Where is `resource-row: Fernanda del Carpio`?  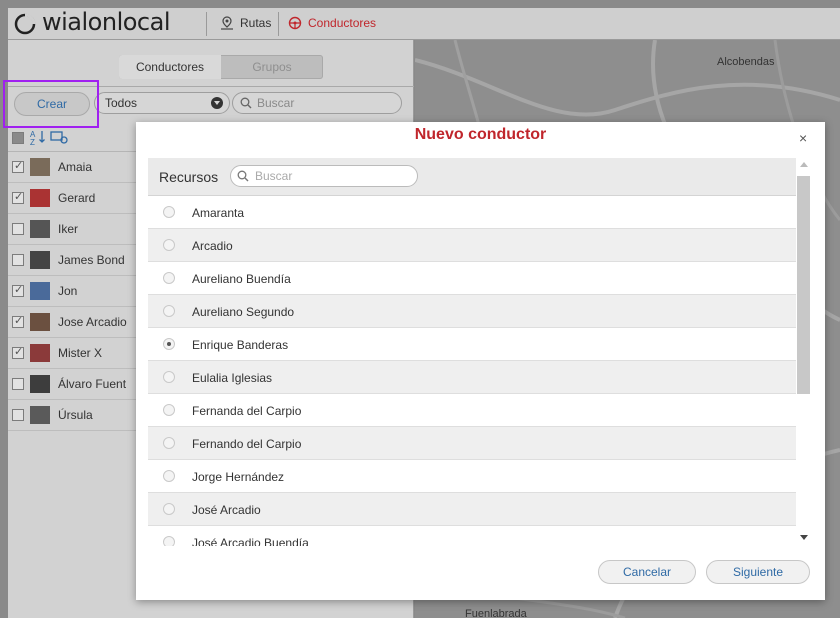
resource-row: Fernanda del Carpio is located at coordinates (472, 410).